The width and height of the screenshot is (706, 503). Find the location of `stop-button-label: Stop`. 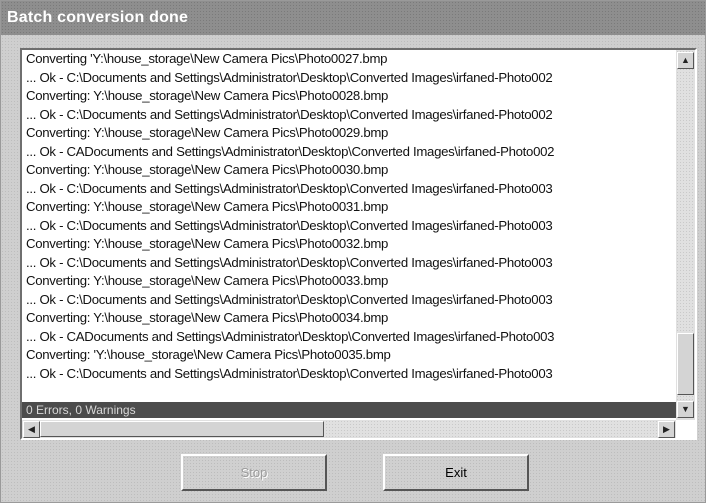

stop-button-label: Stop is located at coordinates (254, 472).